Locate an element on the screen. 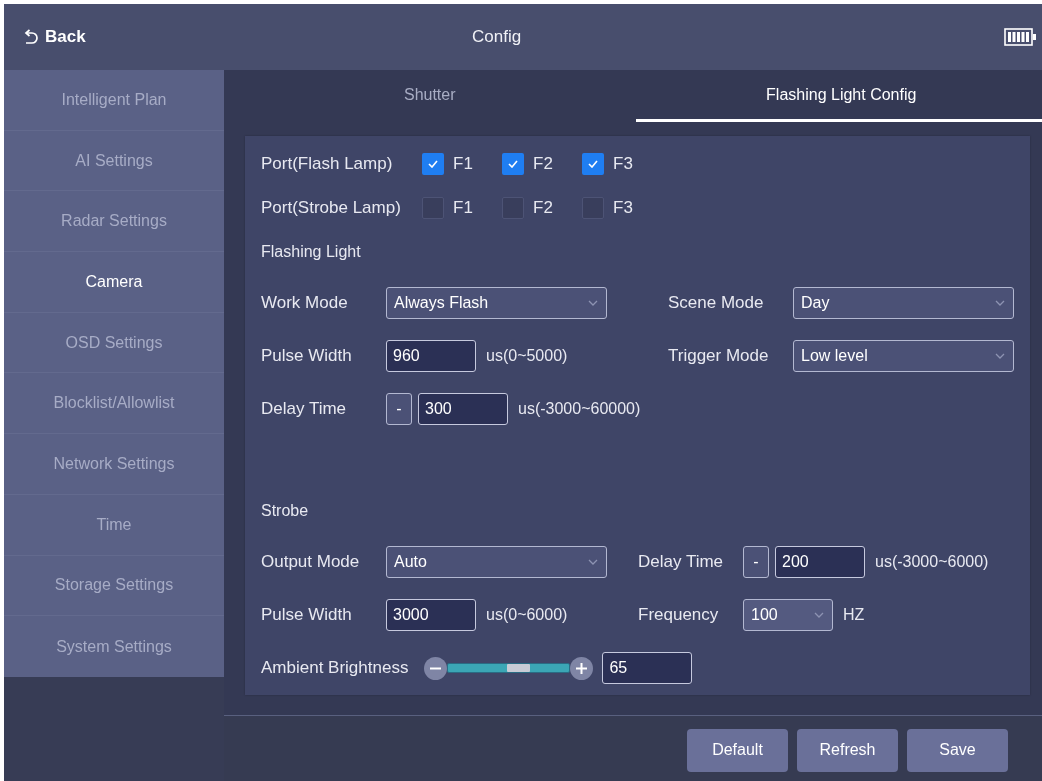  dropdown: Auto is located at coordinates (496, 562).